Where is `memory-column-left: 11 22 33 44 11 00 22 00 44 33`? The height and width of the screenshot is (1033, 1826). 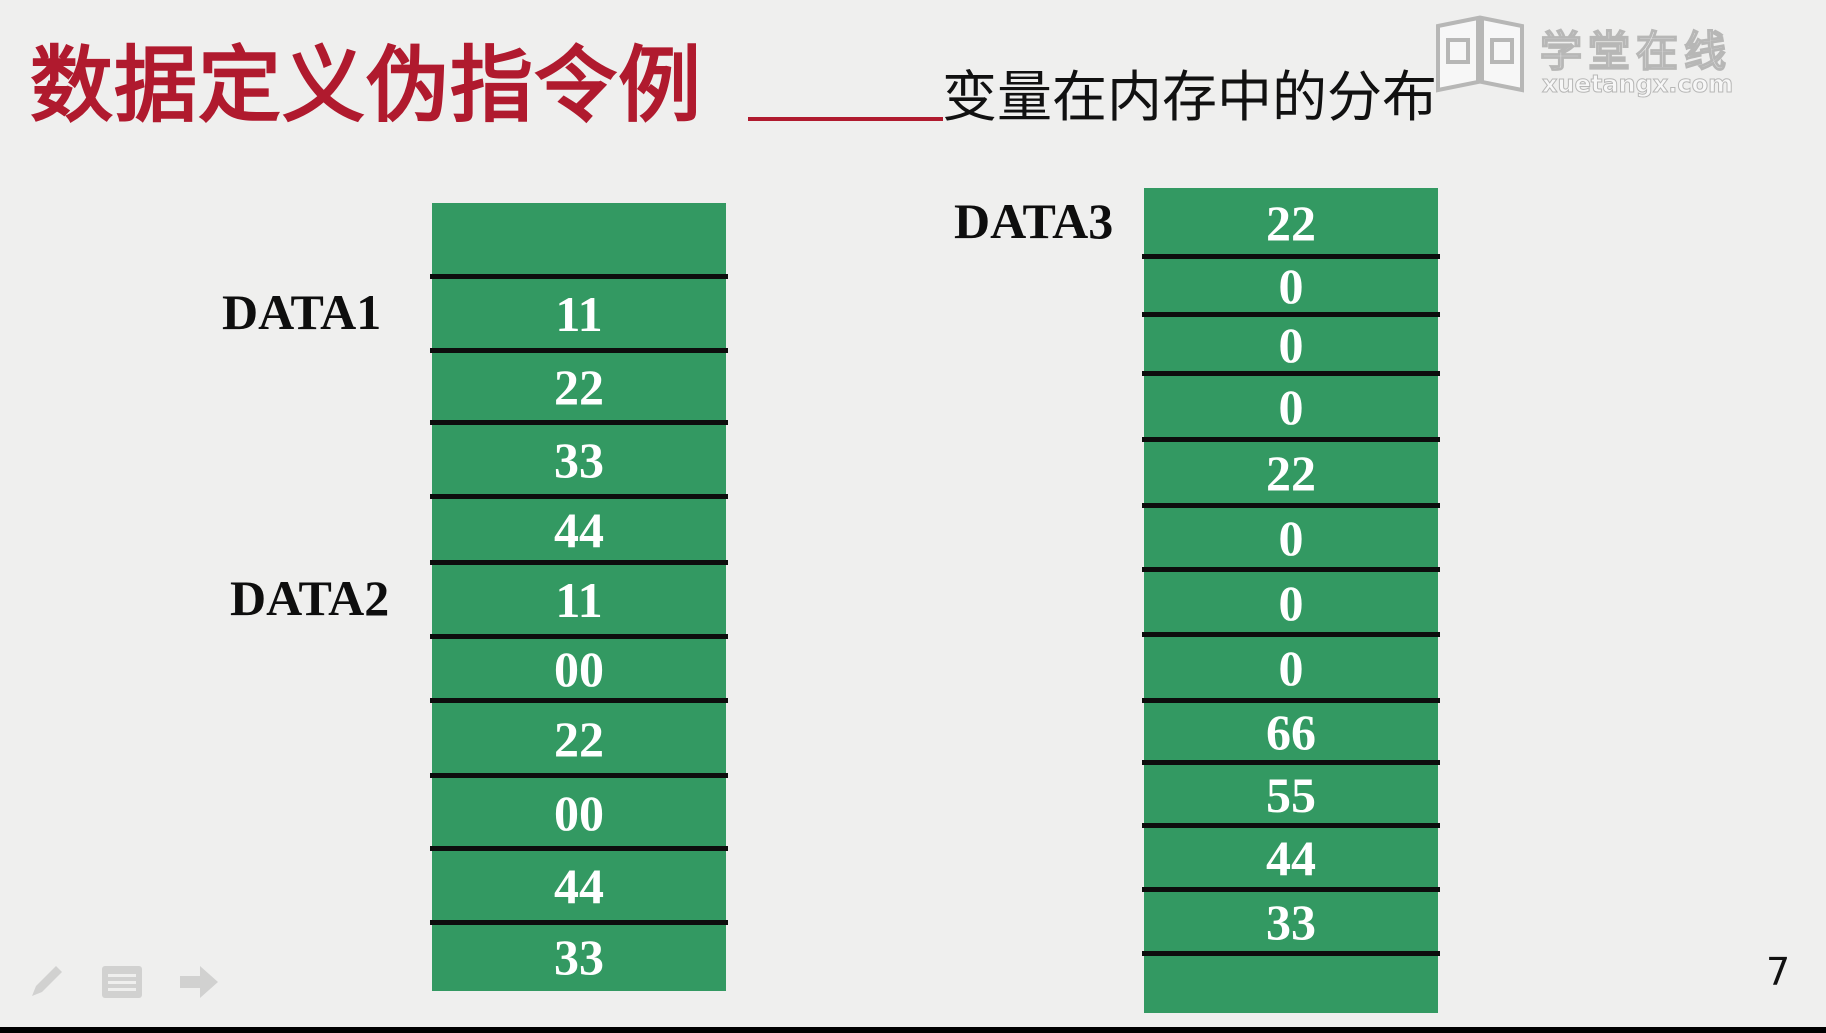 memory-column-left: 11 22 33 44 11 00 22 00 44 33 is located at coordinates (579, 597).